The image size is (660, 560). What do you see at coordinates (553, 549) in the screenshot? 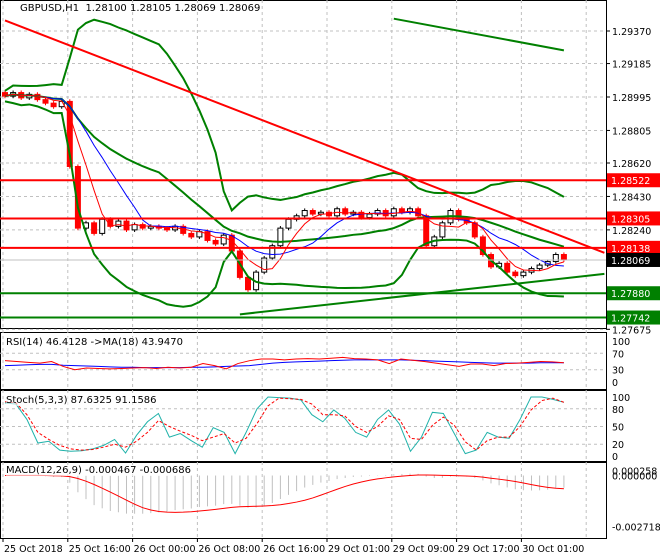
I see `time-tick-label: 30 Oct 01:00` at bounding box center [553, 549].